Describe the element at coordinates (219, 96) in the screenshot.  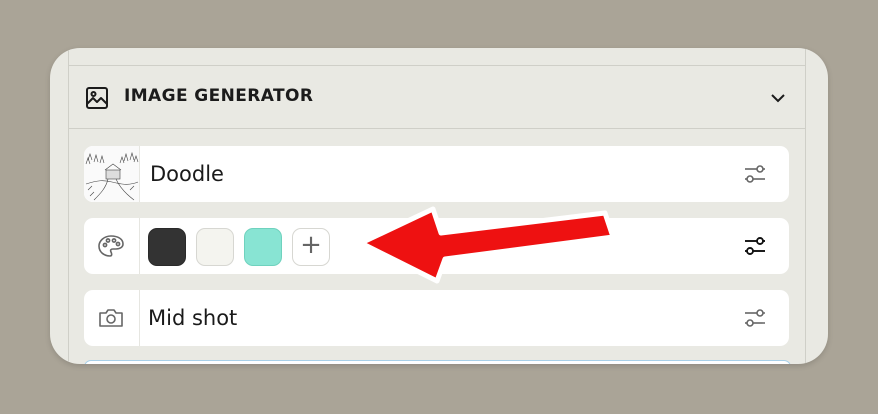
I see `panel-title: IMAGE GENERATOR` at that location.